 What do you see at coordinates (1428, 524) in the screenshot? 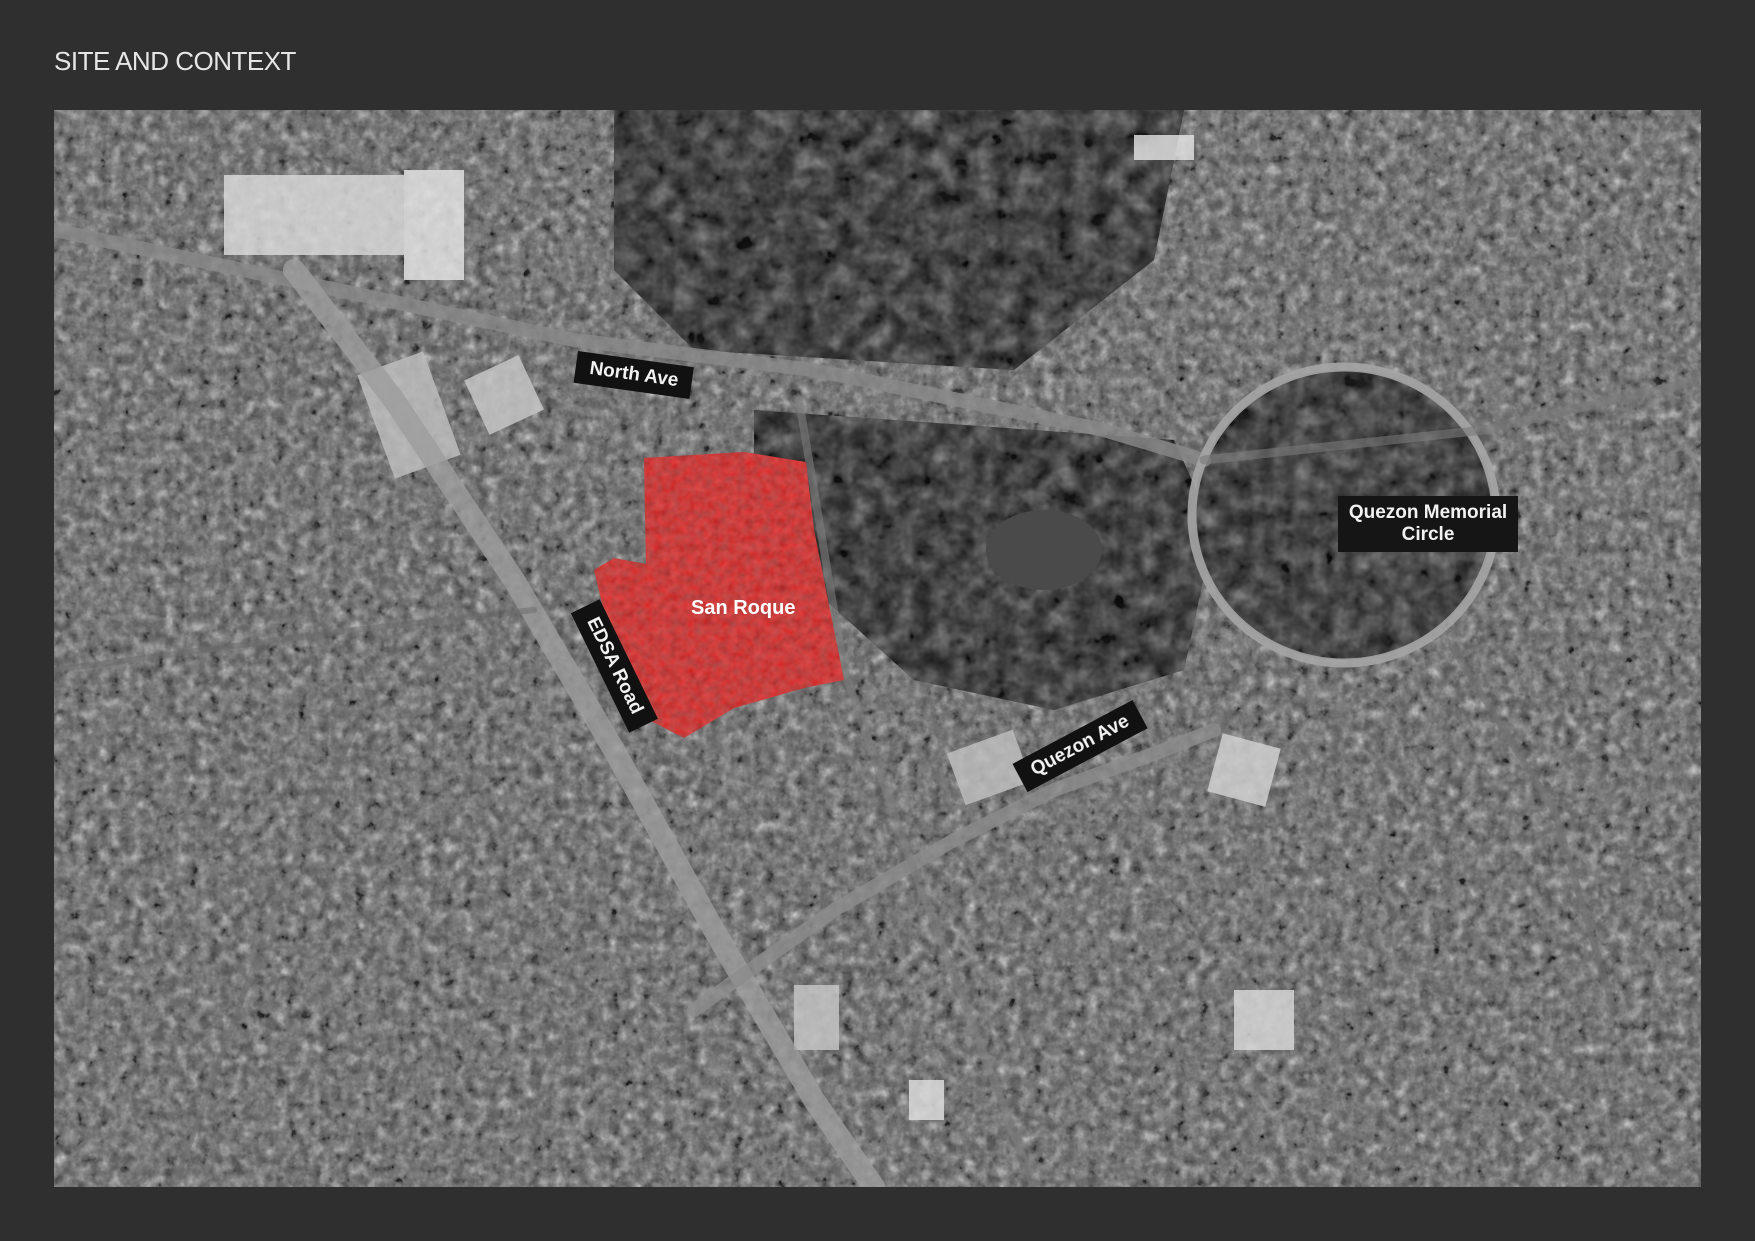
I see `quezon-memorial-circle-label: Quezon Memorial Circle` at bounding box center [1428, 524].